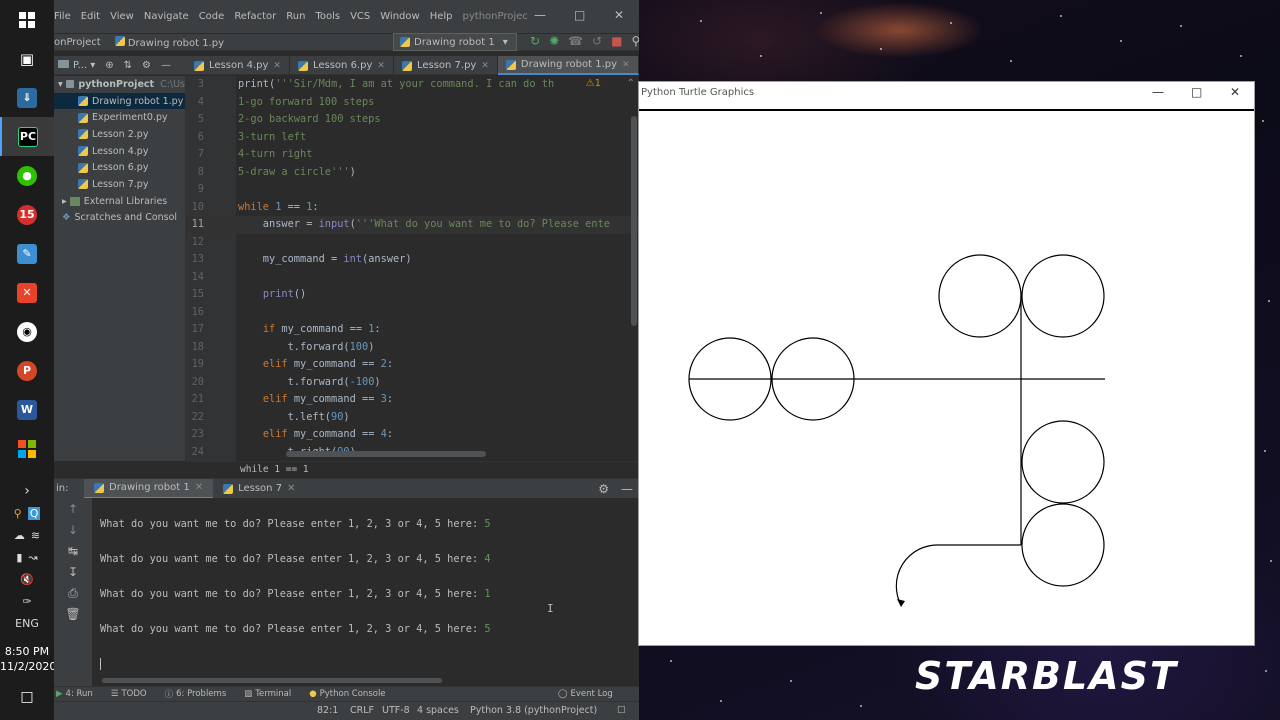 The height and width of the screenshot is (720, 1280). What do you see at coordinates (597, 41) in the screenshot?
I see `build-icon: ↺` at bounding box center [597, 41].